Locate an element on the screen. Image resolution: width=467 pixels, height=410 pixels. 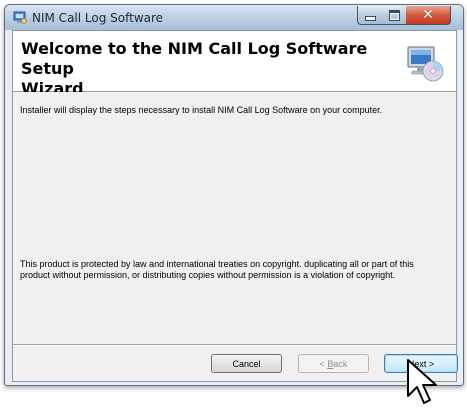
close-button: ✕ is located at coordinates (428, 15).